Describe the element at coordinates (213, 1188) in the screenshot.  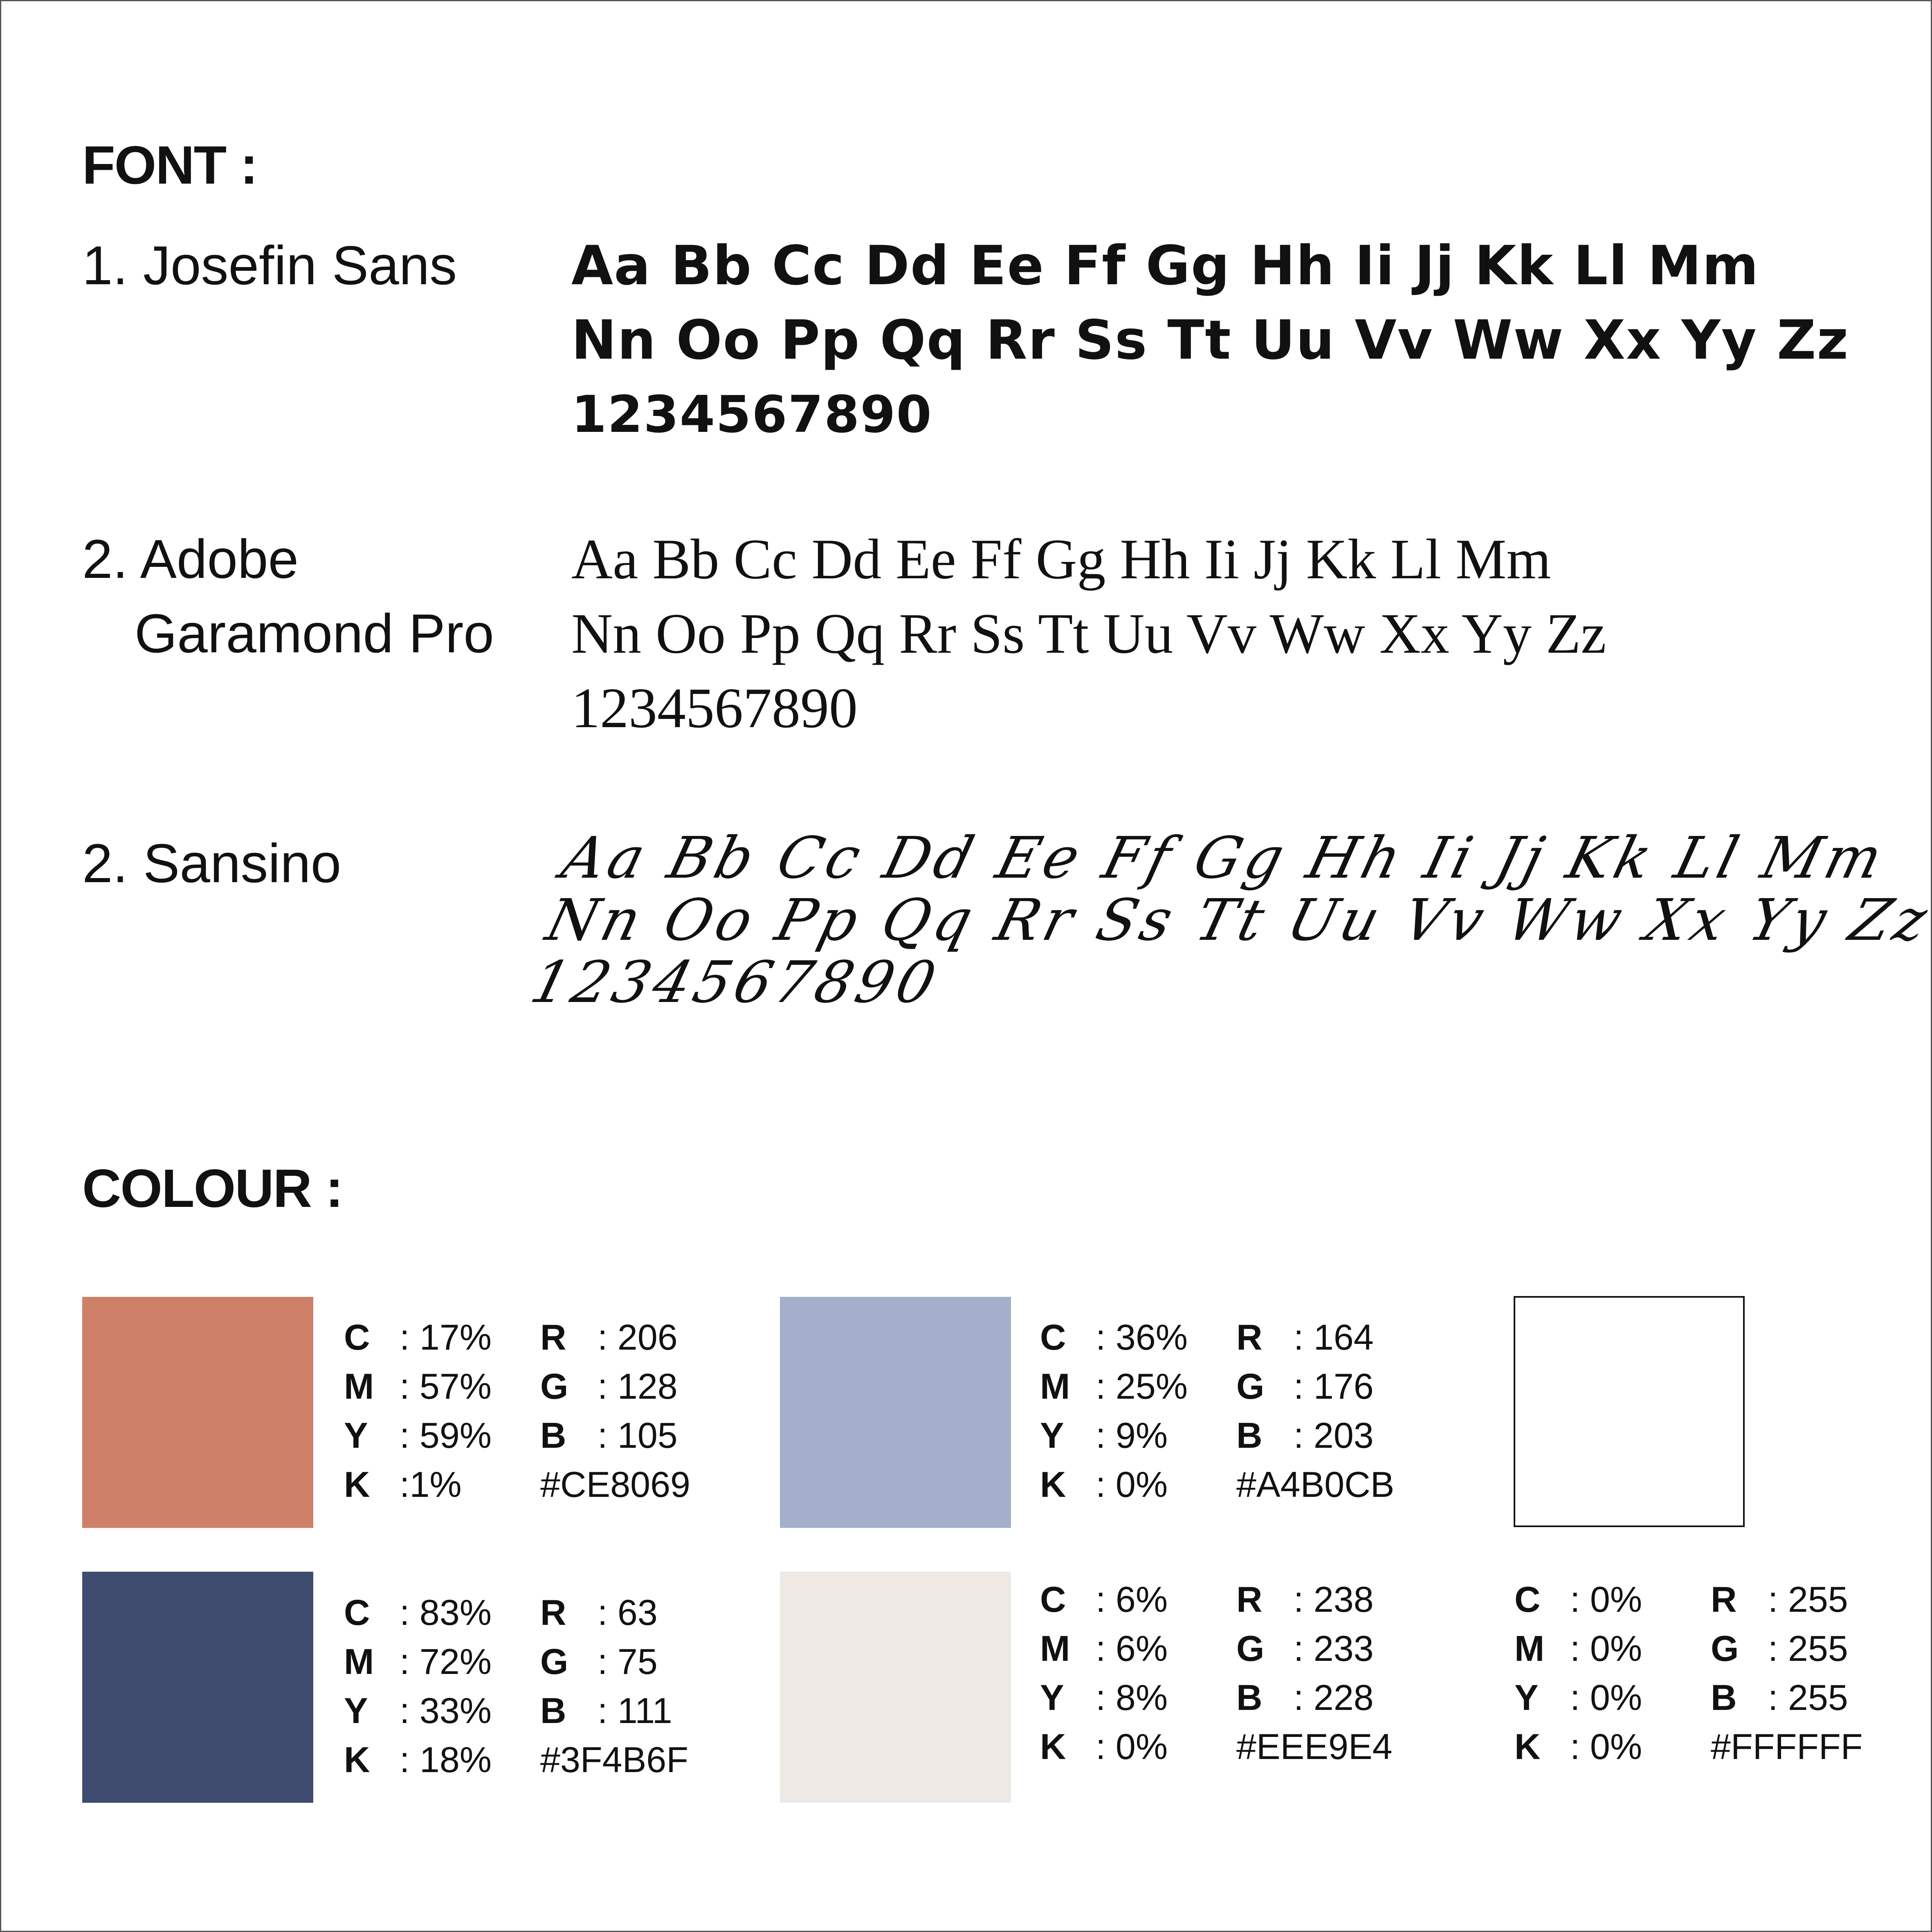
I see `colour-heading: COLOUR :` at that location.